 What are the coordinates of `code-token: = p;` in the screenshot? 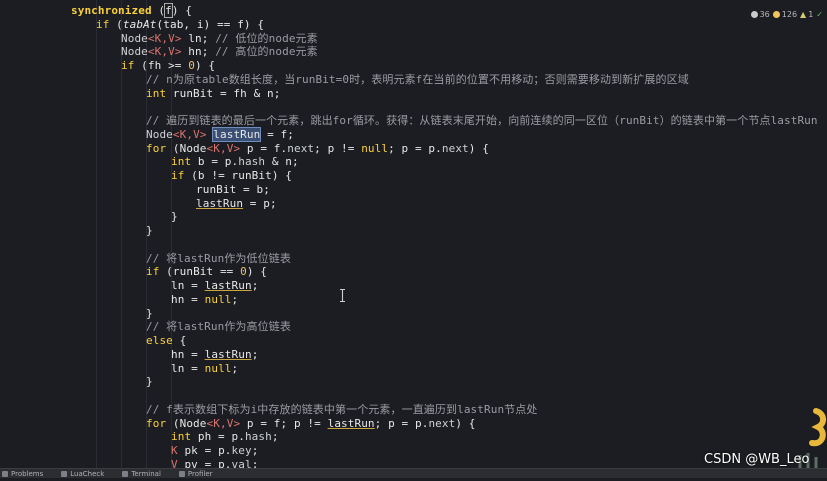 It's located at (260, 203).